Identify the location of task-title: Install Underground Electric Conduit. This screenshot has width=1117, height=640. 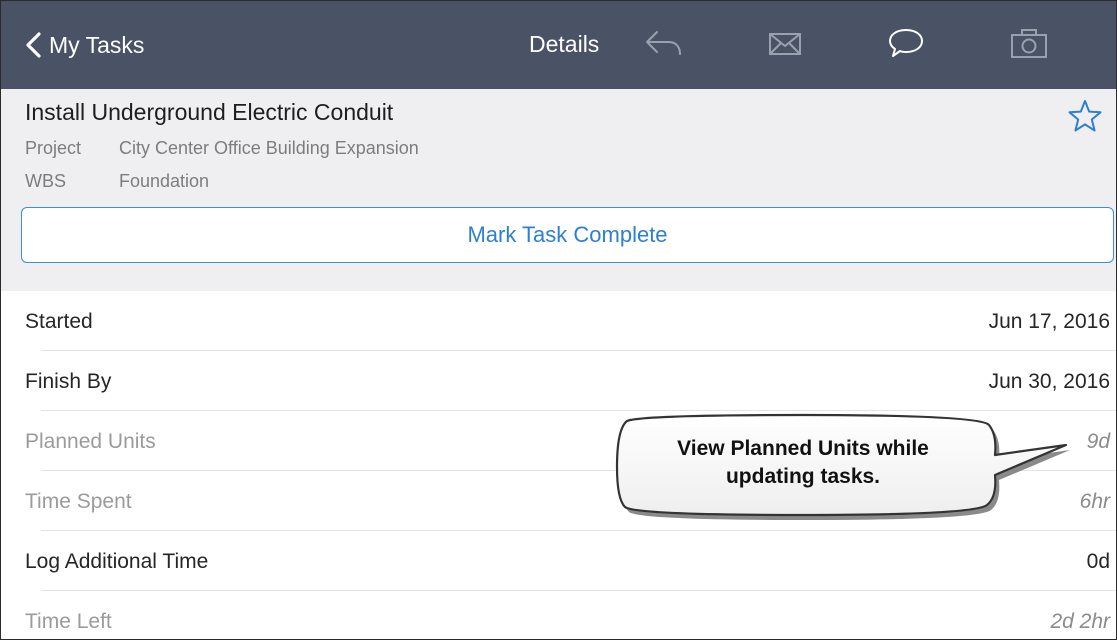
(209, 112).